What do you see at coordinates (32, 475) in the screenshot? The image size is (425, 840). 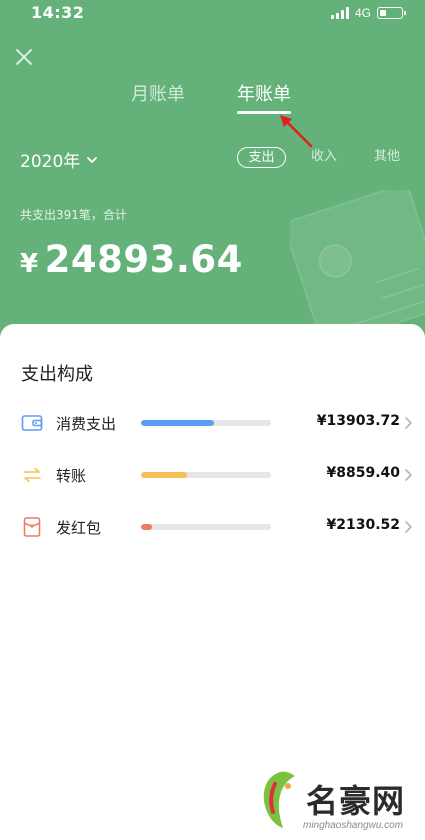 I see `transfer-icon` at bounding box center [32, 475].